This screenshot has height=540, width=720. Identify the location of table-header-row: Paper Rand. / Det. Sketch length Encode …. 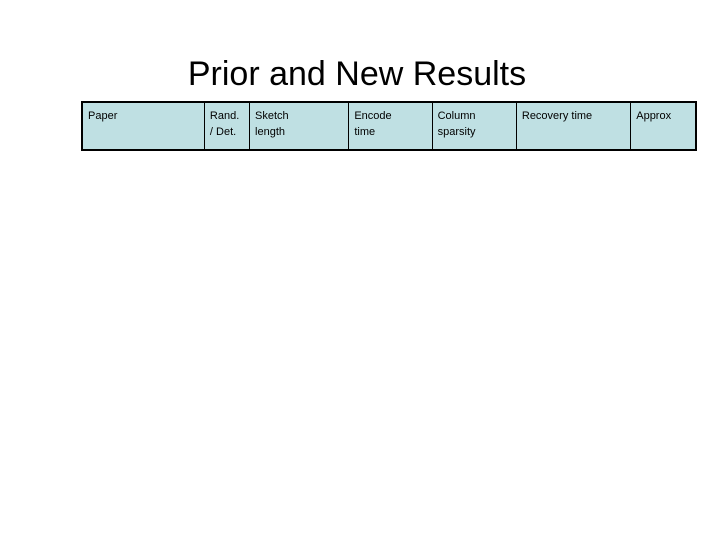
(389, 126).